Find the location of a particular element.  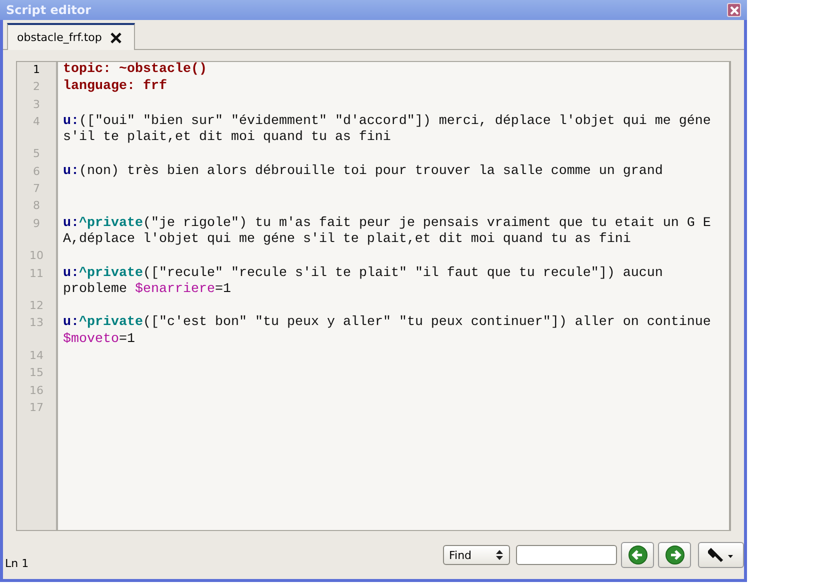

code-line: u:^private(["recule" "recule s'il te plait" "il faut que tu recule"]) aucun probleme $enarriere=1 is located at coordinates (363, 282).